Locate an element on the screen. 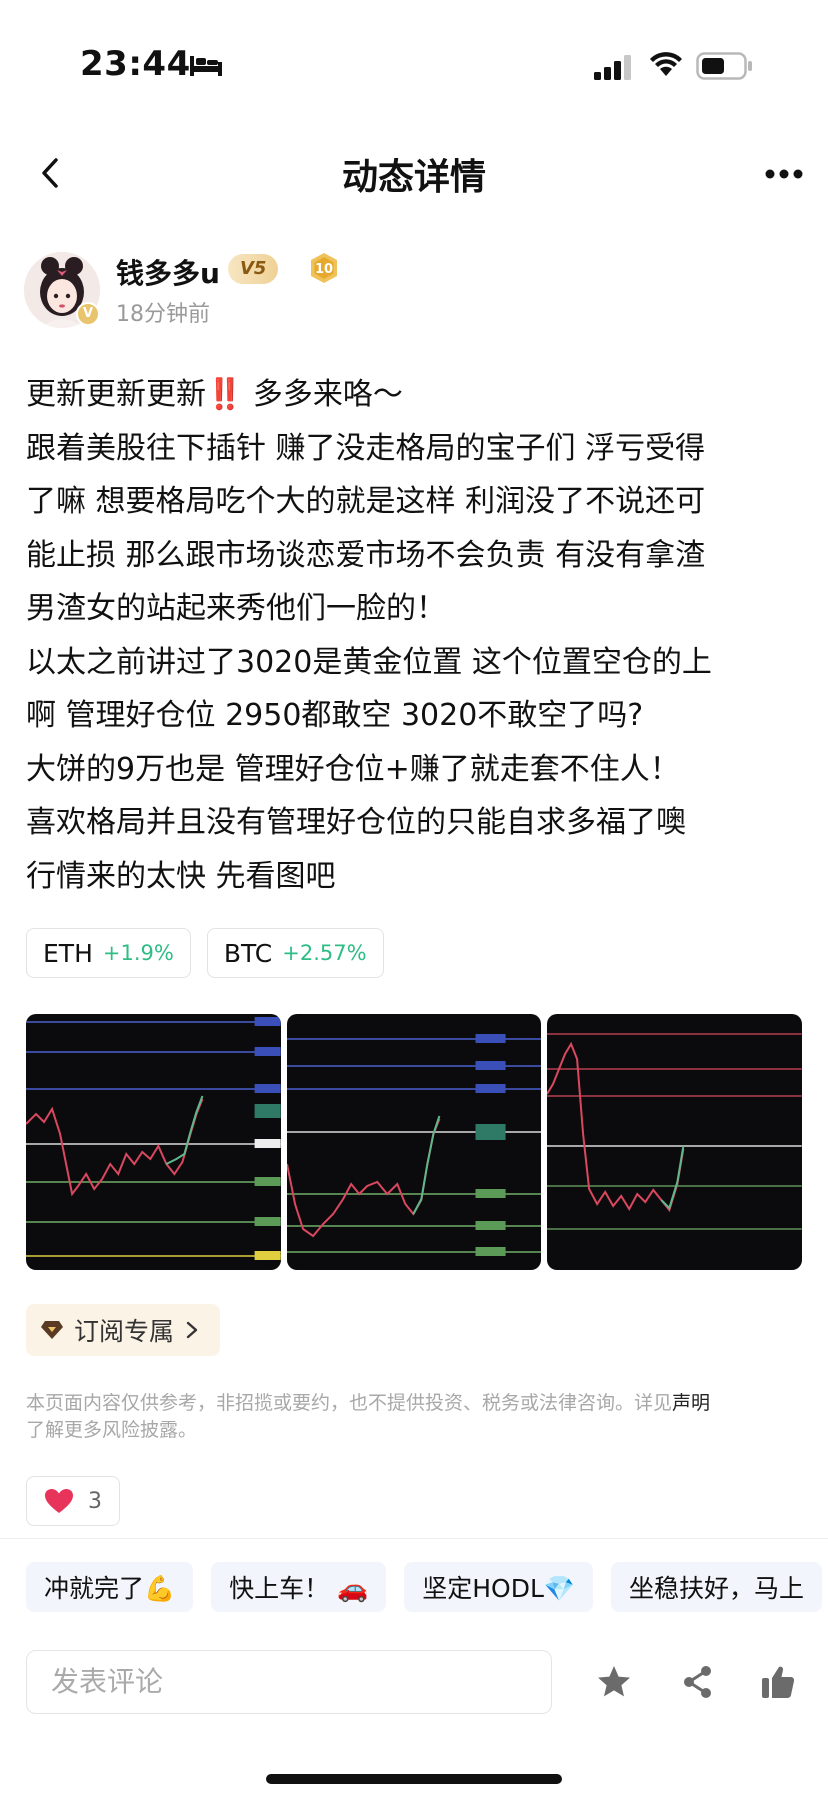  author-header: V 钱多多u V5 10 18分钟前 is located at coordinates (414, 290).